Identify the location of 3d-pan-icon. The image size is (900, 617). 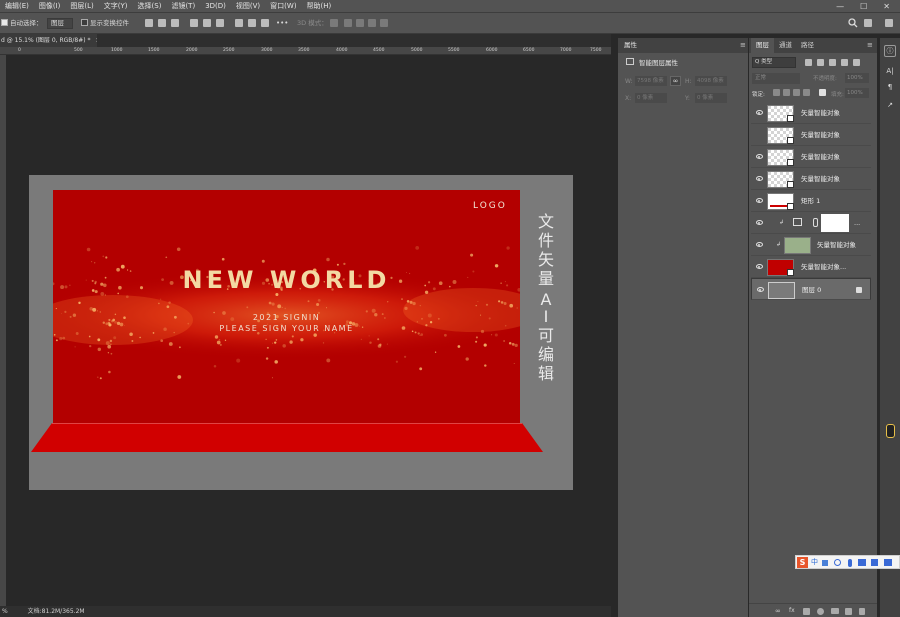
(360, 23).